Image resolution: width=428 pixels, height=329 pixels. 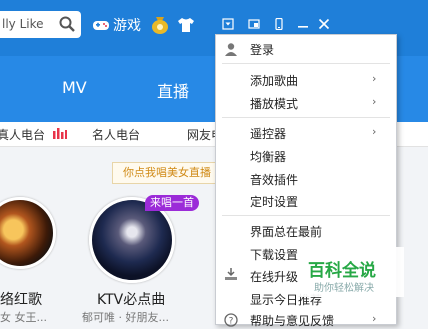 What do you see at coordinates (167, 173) in the screenshot?
I see `promo-banner: 你点我唱美女直播` at bounding box center [167, 173].